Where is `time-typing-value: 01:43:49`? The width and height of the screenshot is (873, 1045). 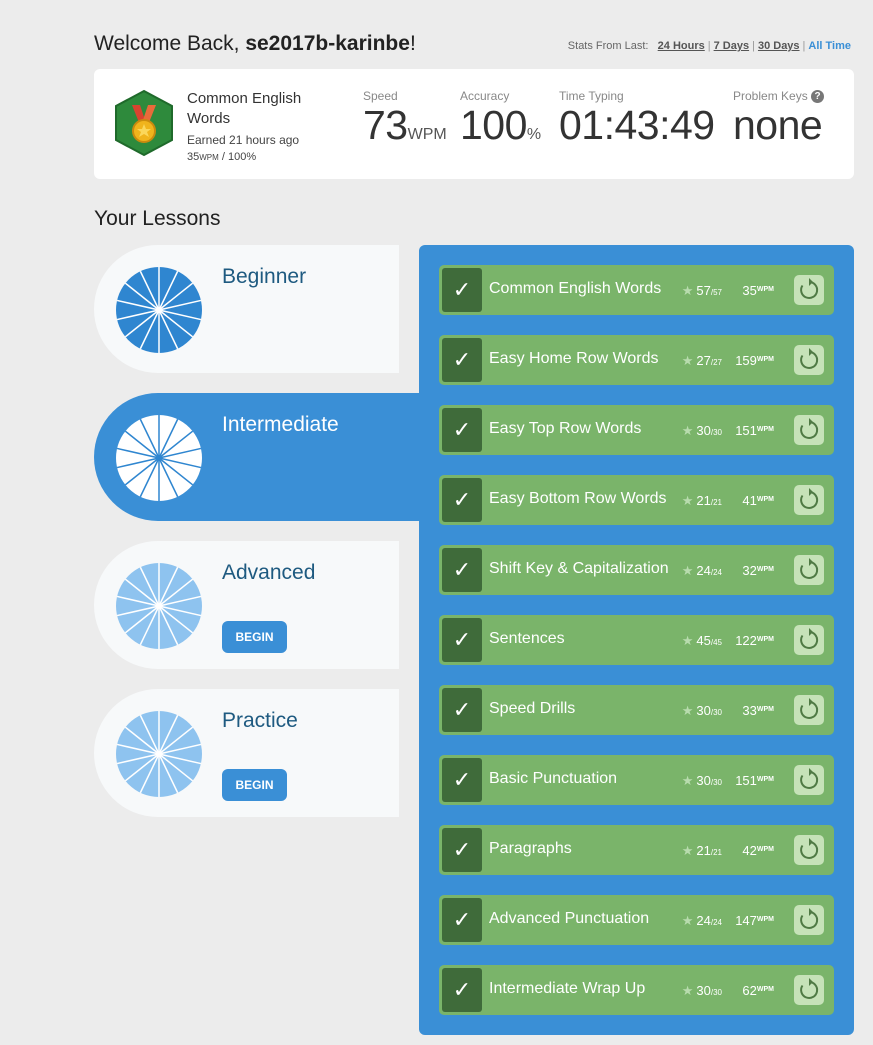
time-typing-value: 01:43:49 is located at coordinates (637, 125).